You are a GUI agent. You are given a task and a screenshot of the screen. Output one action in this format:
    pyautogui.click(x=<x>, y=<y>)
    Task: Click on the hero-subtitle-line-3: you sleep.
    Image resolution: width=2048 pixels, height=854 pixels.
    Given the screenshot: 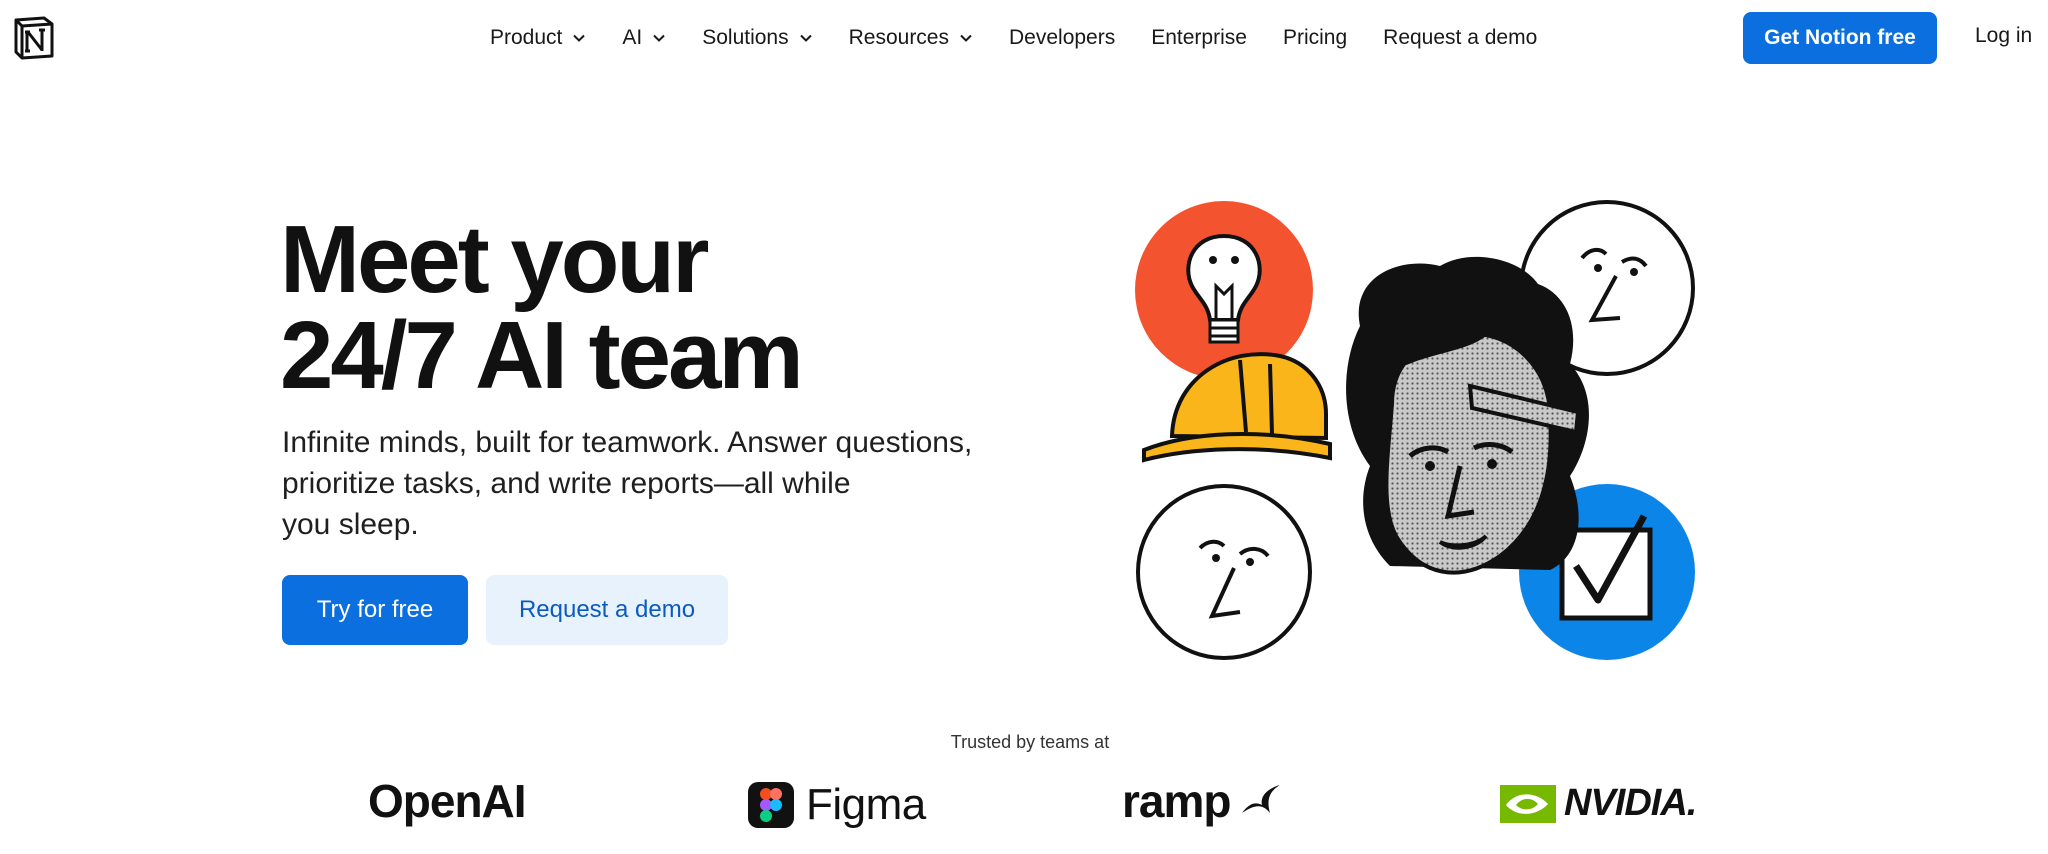 What is the action you would take?
    pyautogui.click(x=350, y=524)
    